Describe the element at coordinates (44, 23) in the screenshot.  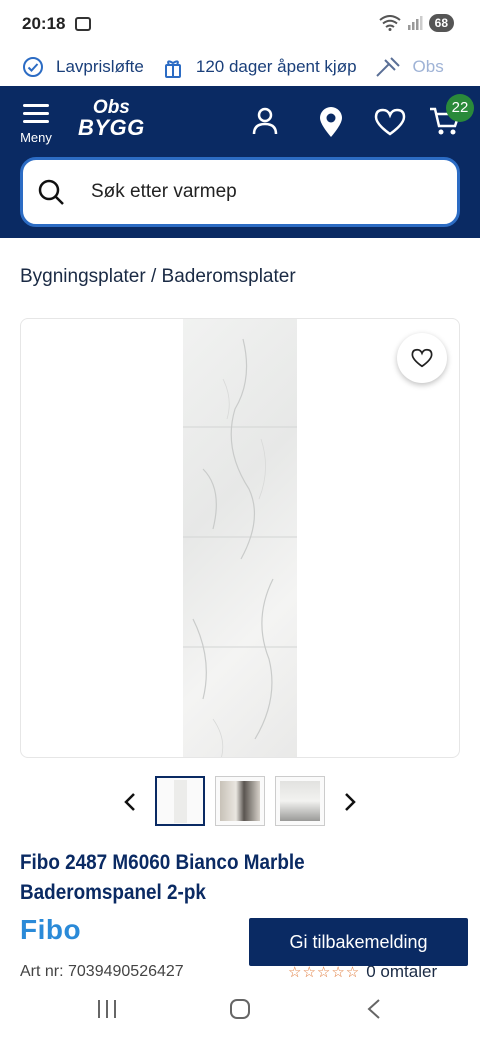
I see `status-time: 20:18` at that location.